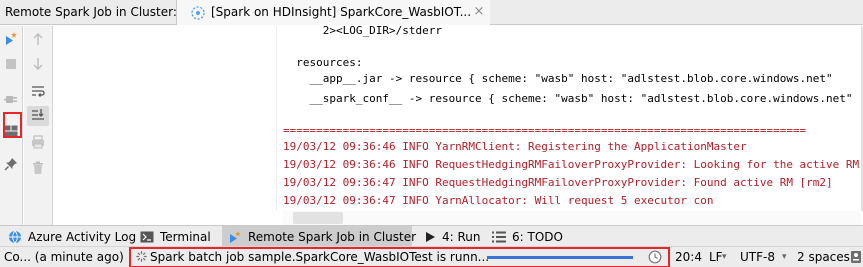  I want to click on highlight-box-disconnect, so click(12, 125).